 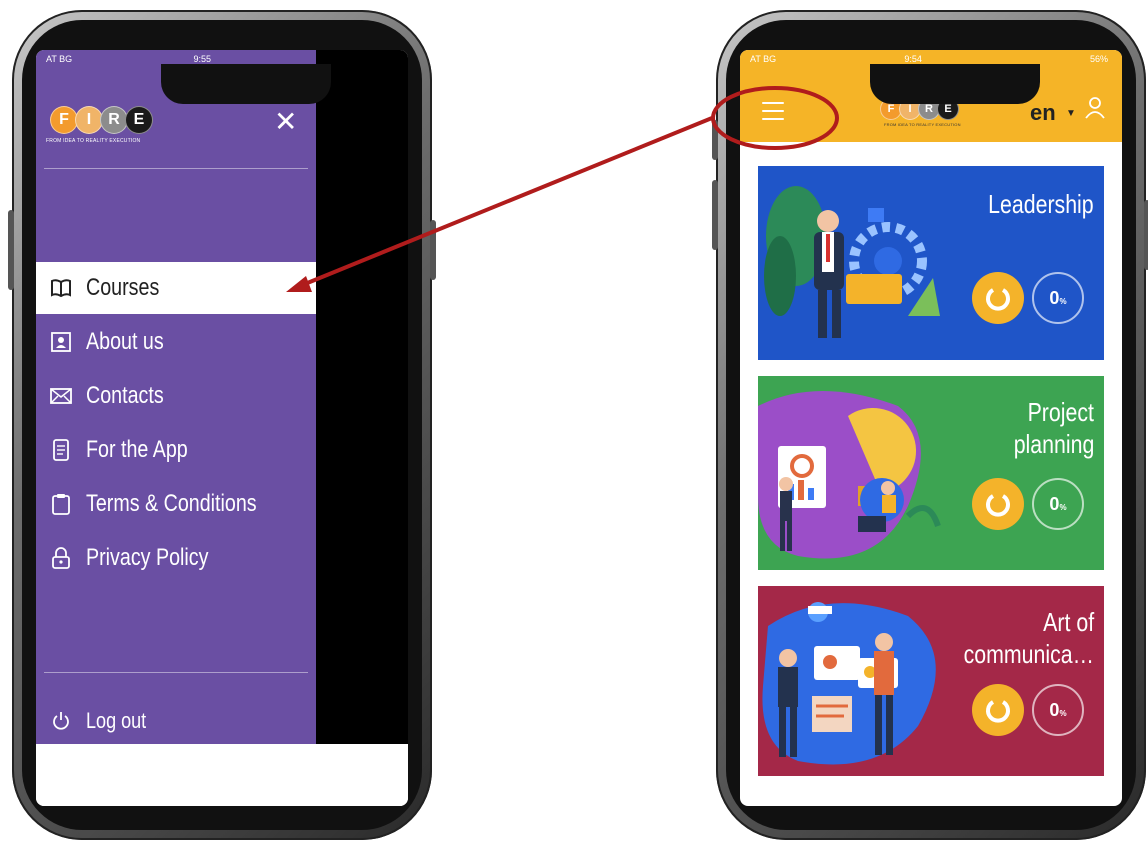 What do you see at coordinates (176, 288) in the screenshot?
I see `menu-item-courses: Courses` at bounding box center [176, 288].